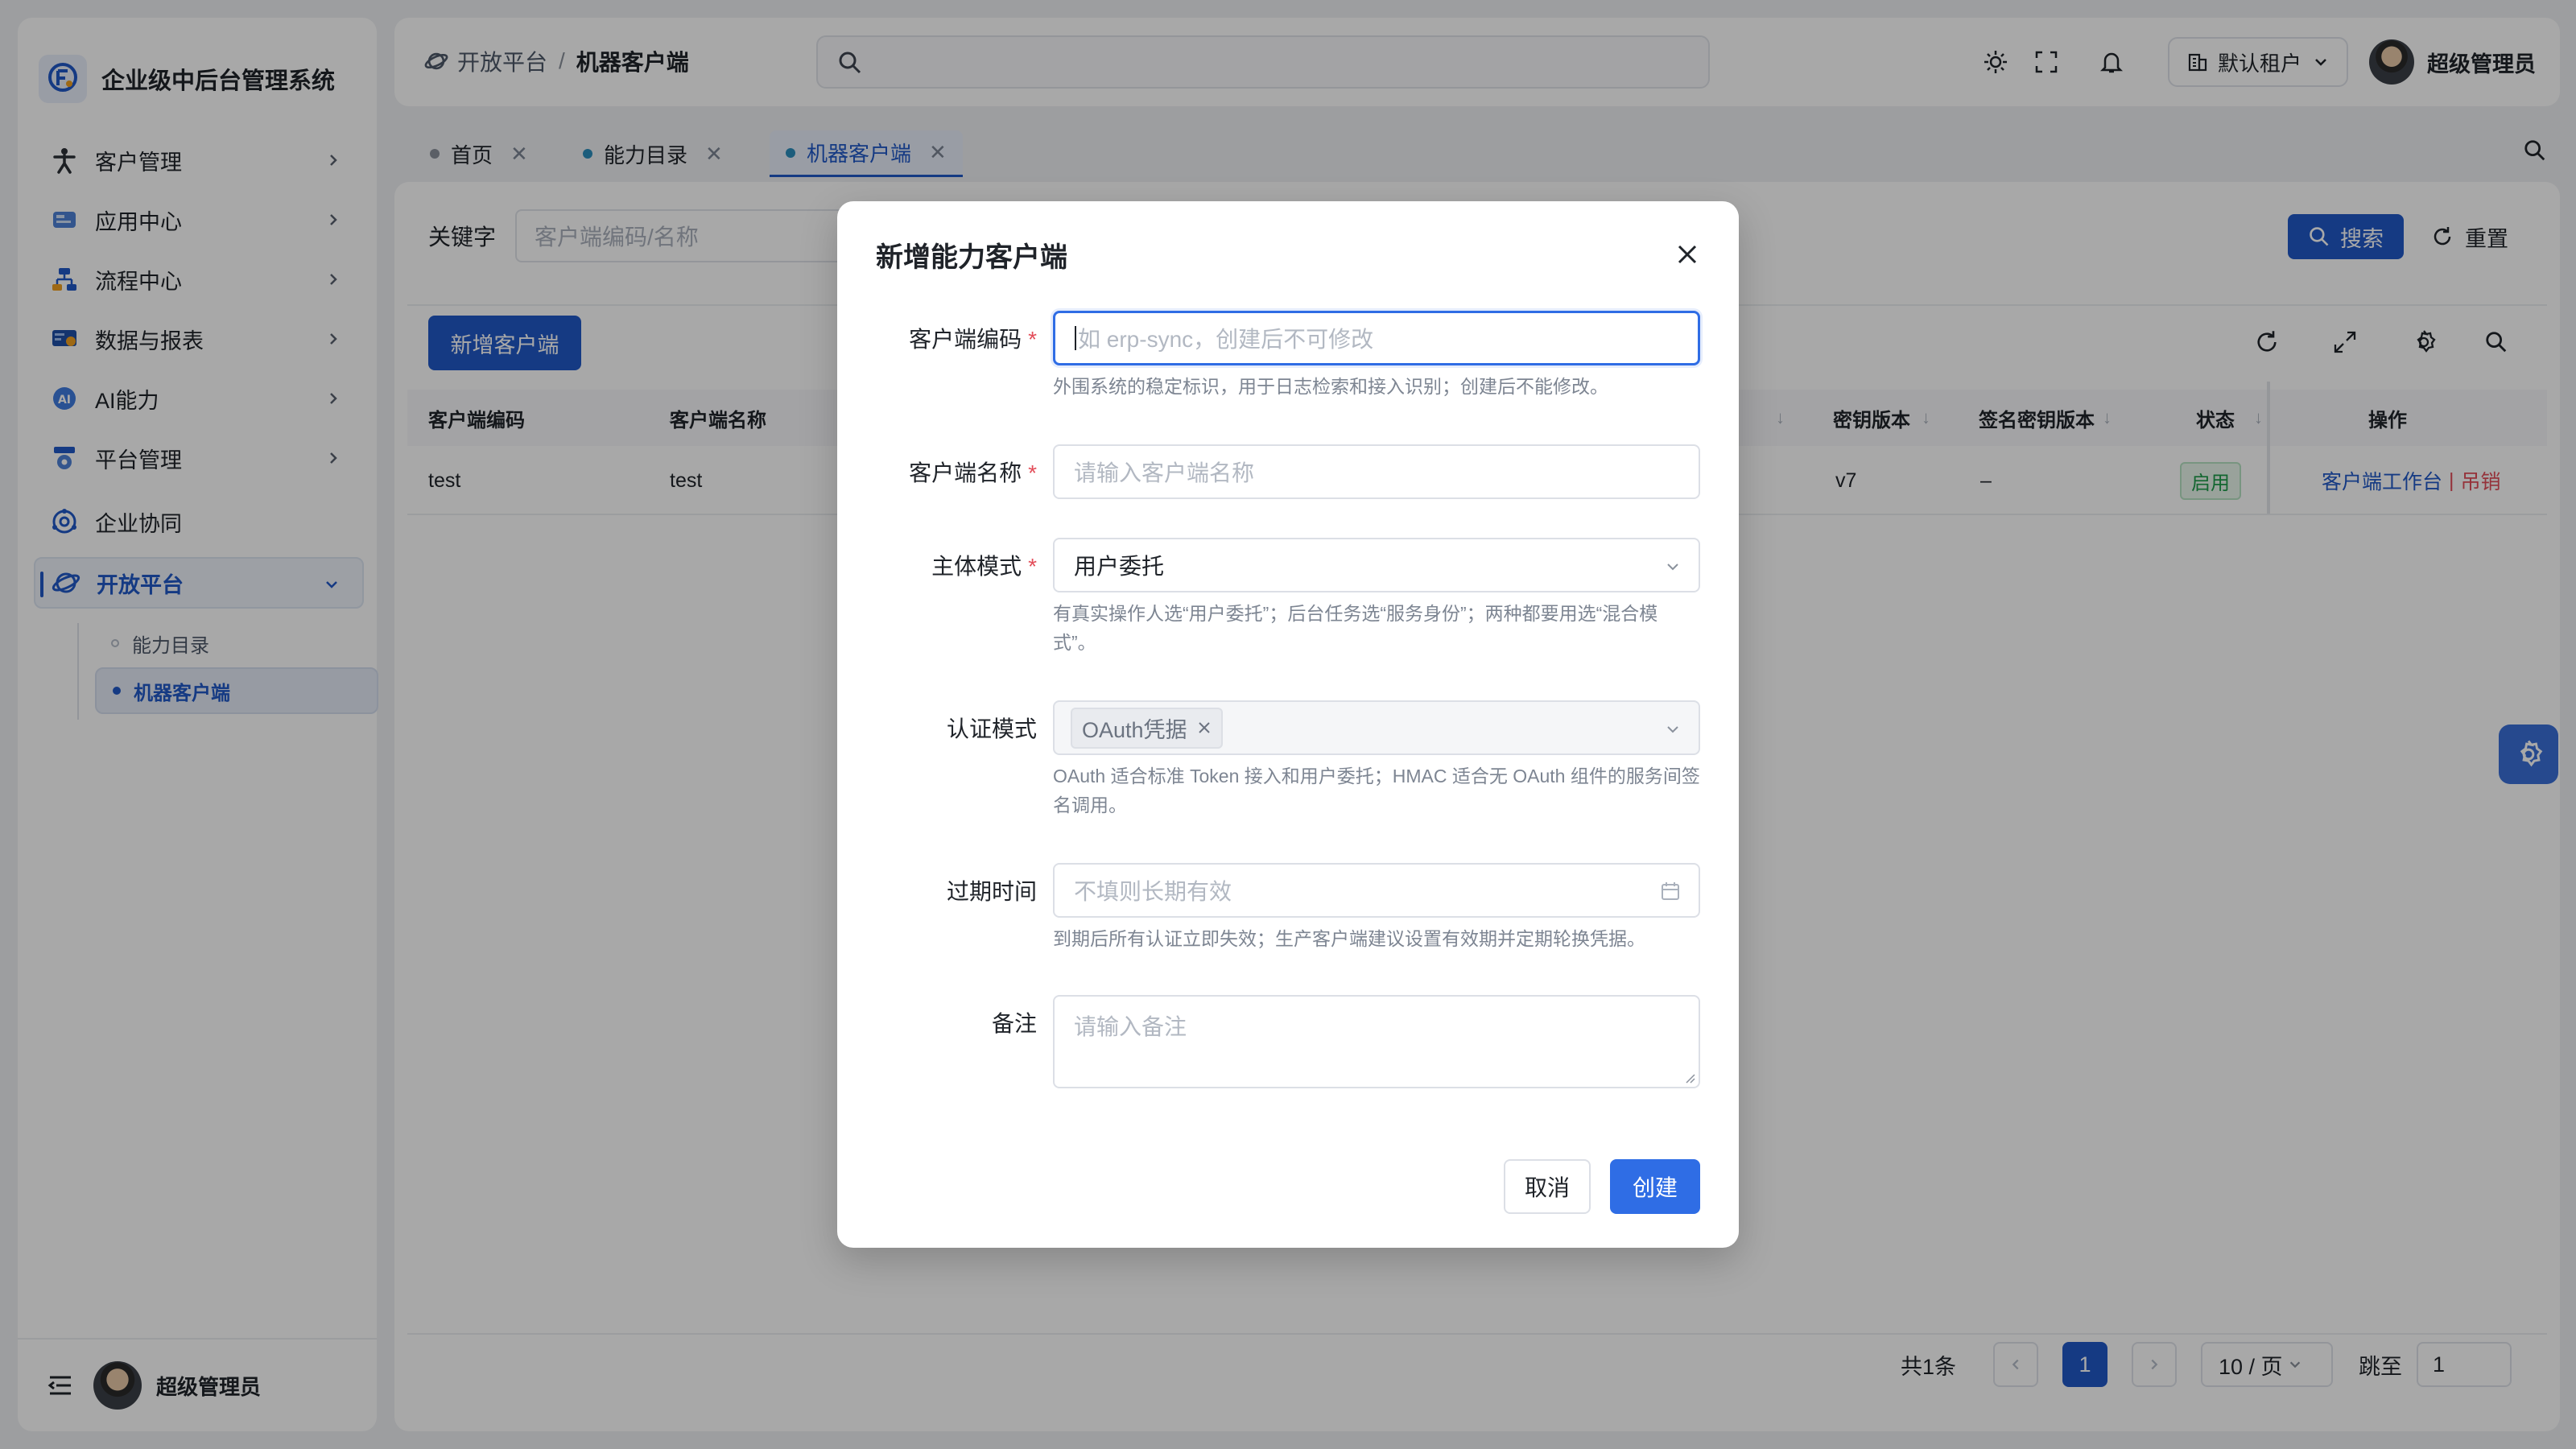 The image size is (2576, 1449). What do you see at coordinates (976, 566) in the screenshot?
I see `field-label-text: 主体模式` at bounding box center [976, 566].